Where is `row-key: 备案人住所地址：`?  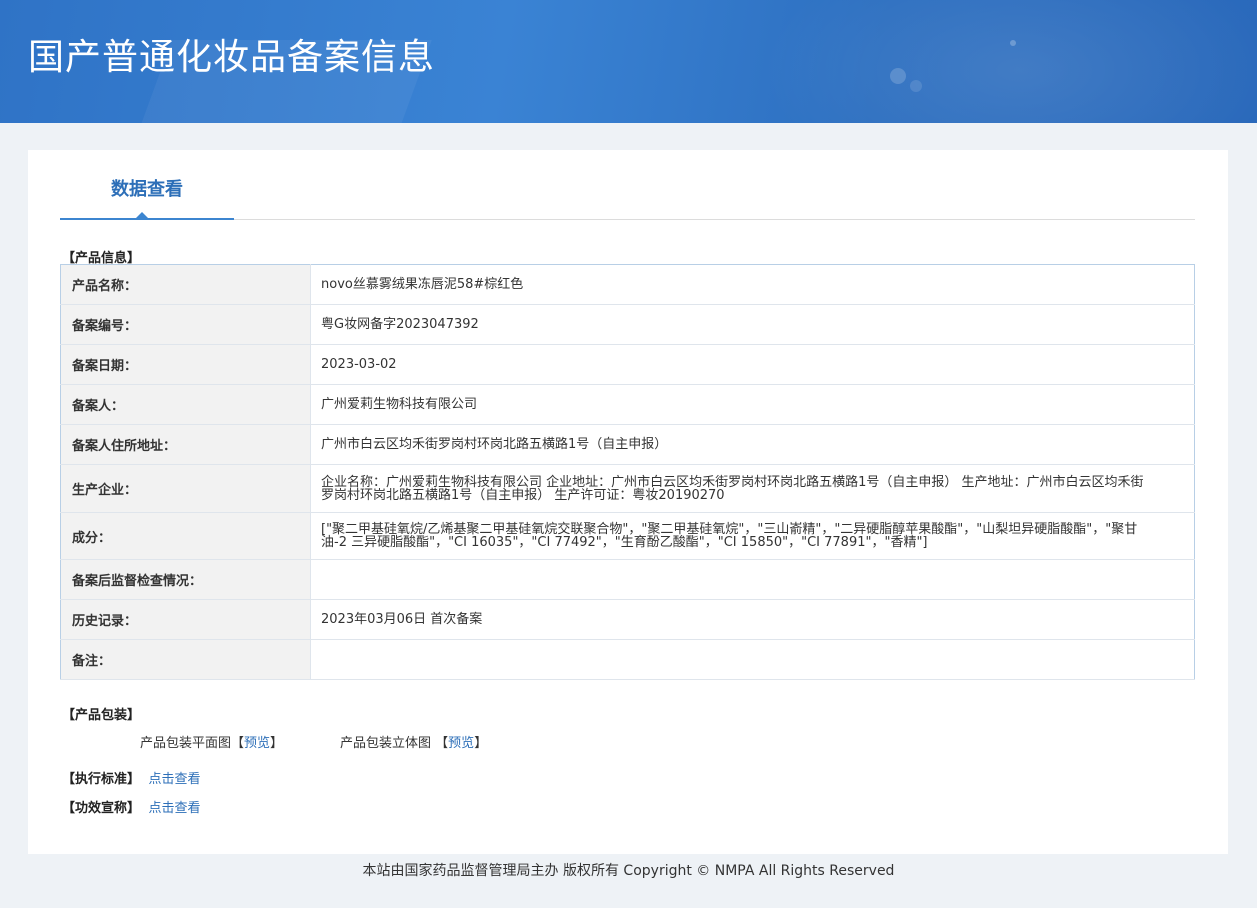 row-key: 备案人住所地址： is located at coordinates (185, 444).